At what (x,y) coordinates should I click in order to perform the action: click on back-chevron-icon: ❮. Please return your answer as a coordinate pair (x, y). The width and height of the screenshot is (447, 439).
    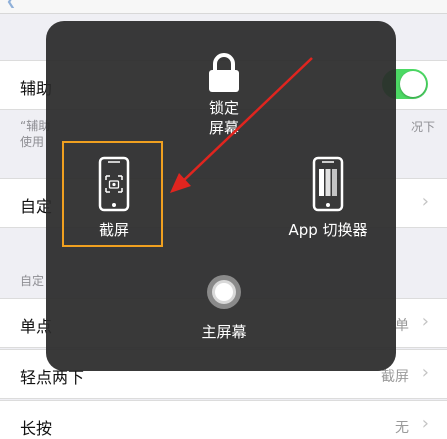
    Looking at the image, I should click on (11, 4).